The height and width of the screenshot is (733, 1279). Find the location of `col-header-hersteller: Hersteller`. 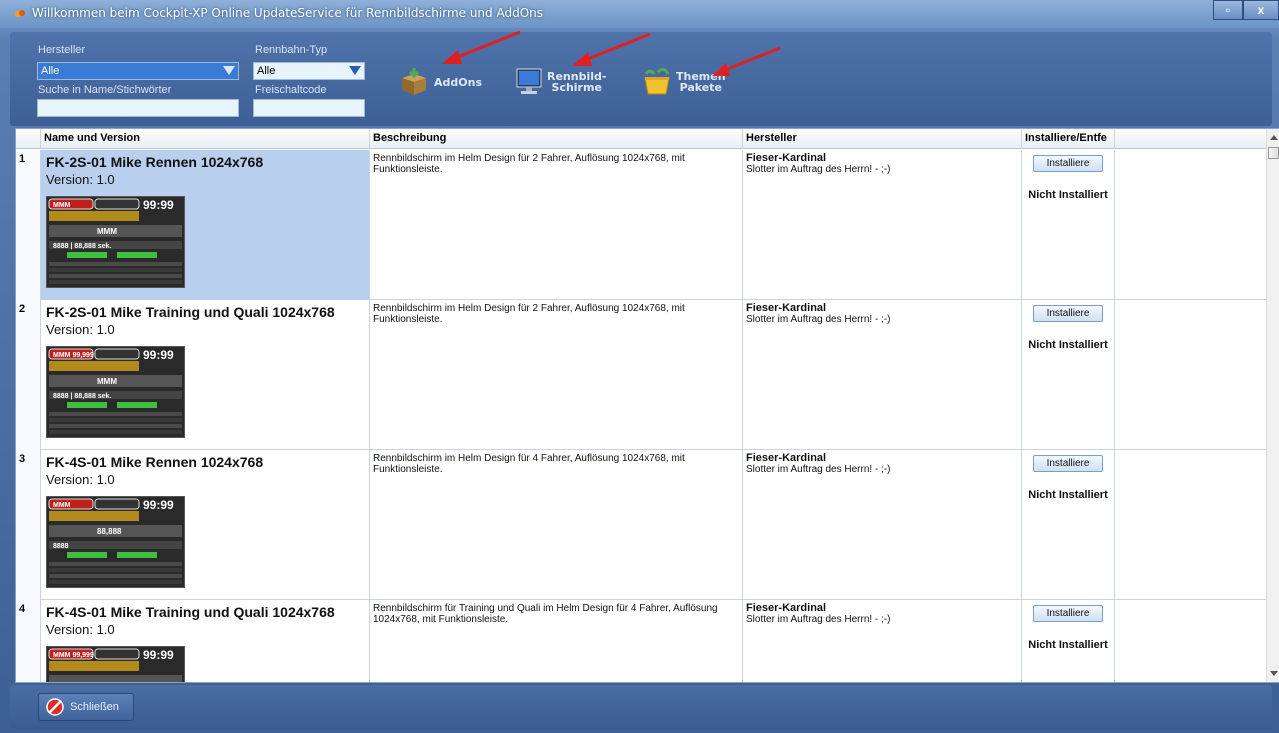

col-header-hersteller: Hersteller is located at coordinates (882, 139).